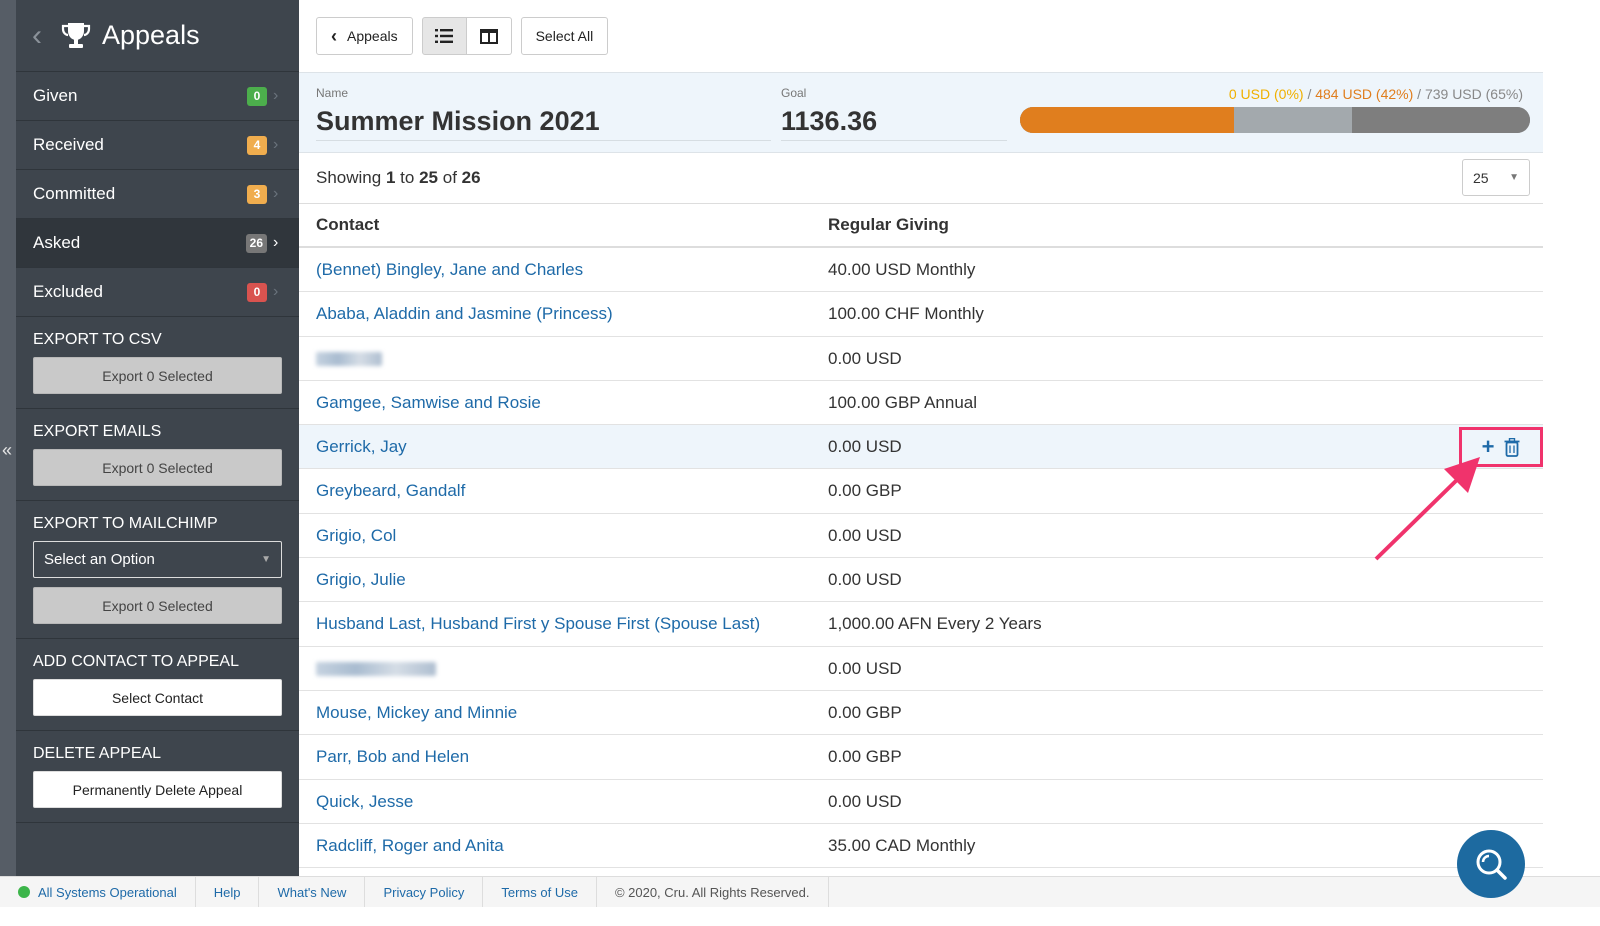  What do you see at coordinates (97, 753) in the screenshot?
I see `section-title: DELETE APPEAL` at bounding box center [97, 753].